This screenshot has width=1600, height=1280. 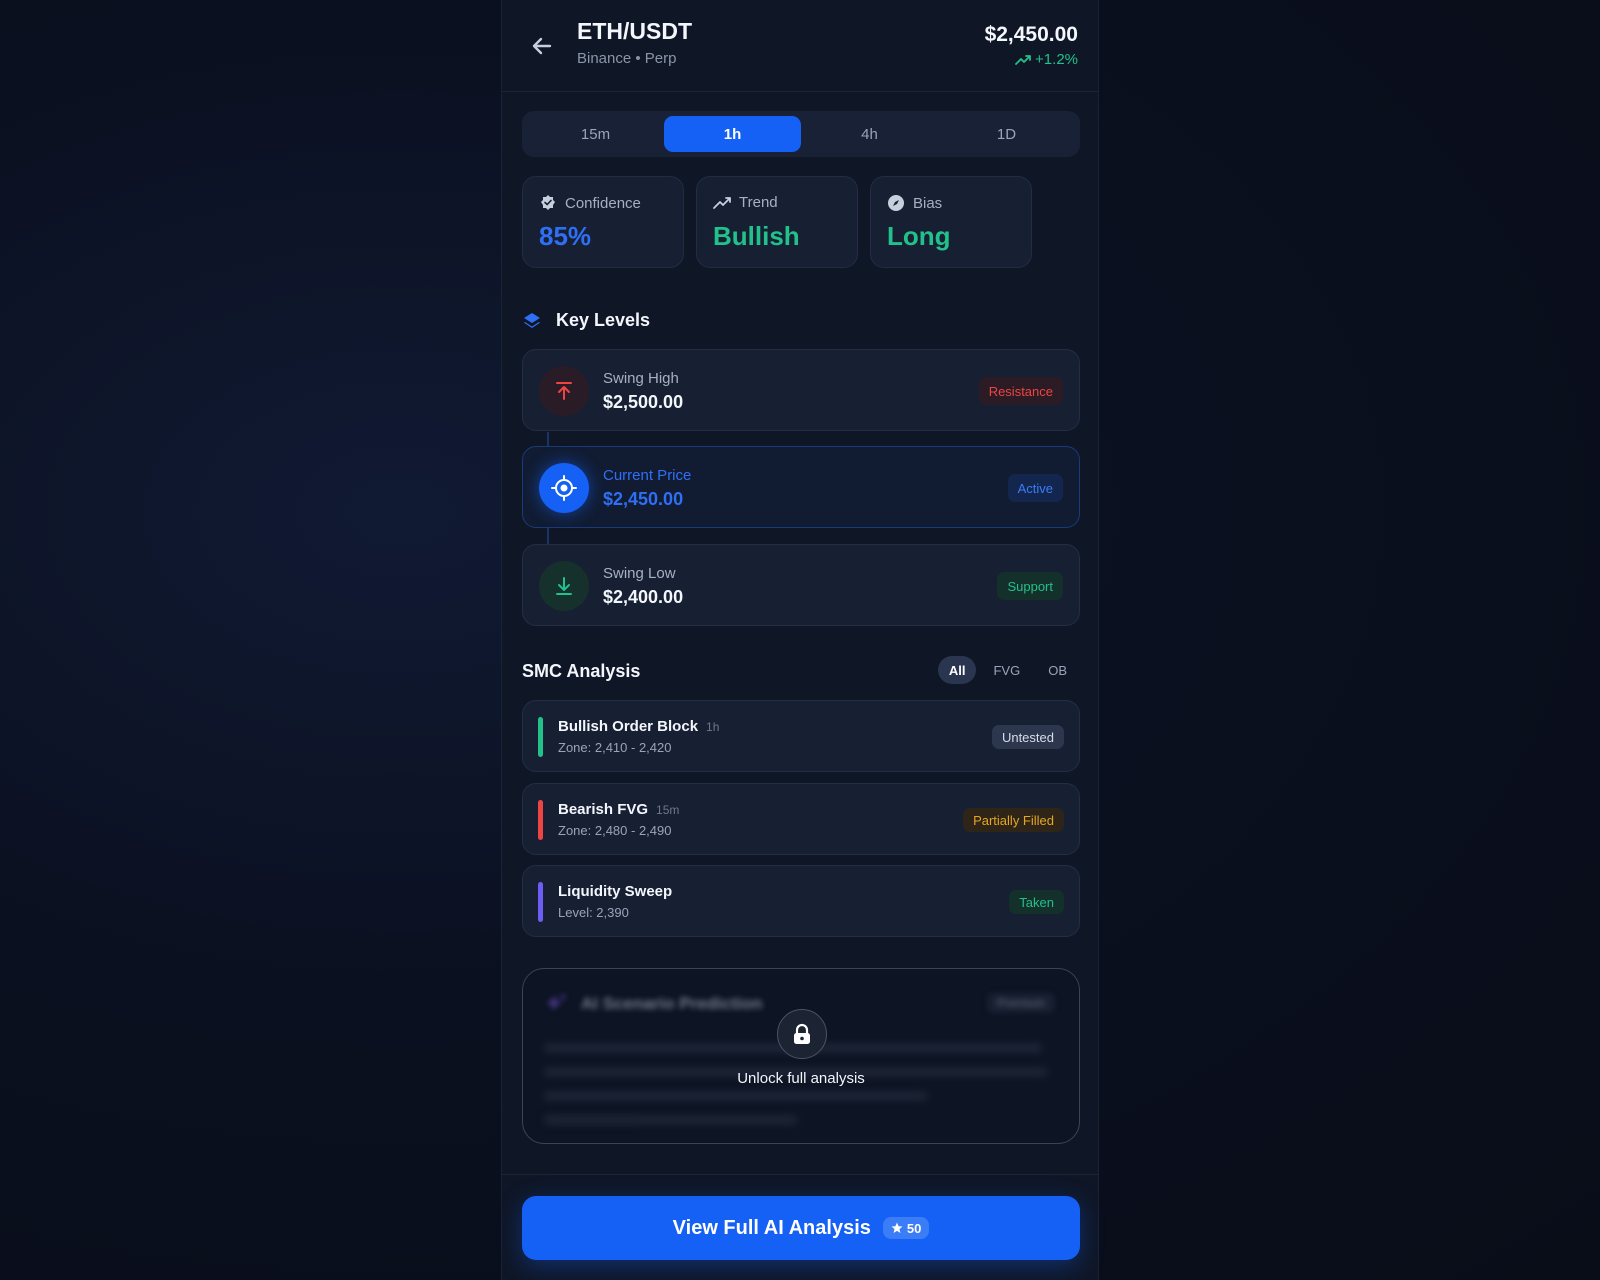 What do you see at coordinates (540, 820) in the screenshot?
I see `bearish-indicator-bar` at bounding box center [540, 820].